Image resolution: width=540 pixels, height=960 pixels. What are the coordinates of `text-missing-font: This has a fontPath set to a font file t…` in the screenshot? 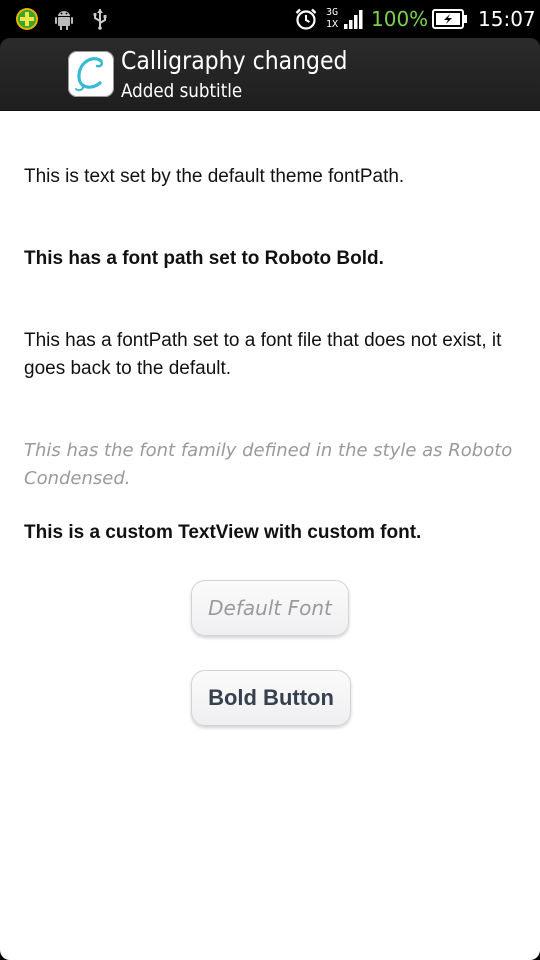 It's located at (263, 354).